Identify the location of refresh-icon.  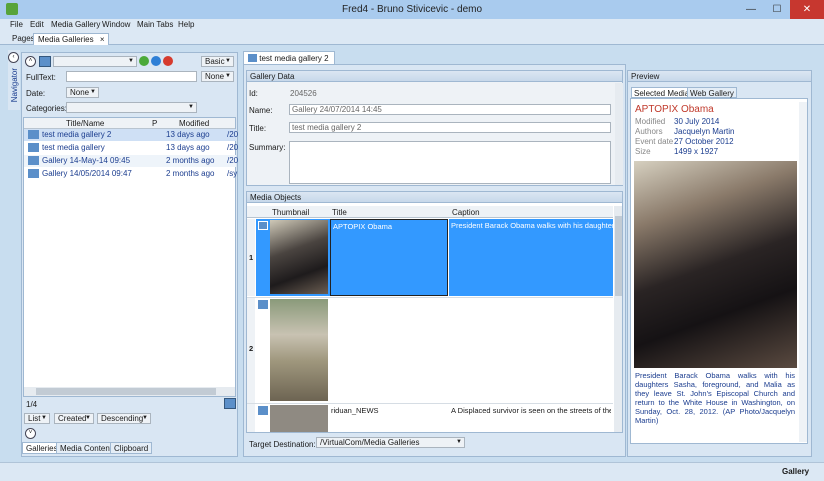
(45, 61).